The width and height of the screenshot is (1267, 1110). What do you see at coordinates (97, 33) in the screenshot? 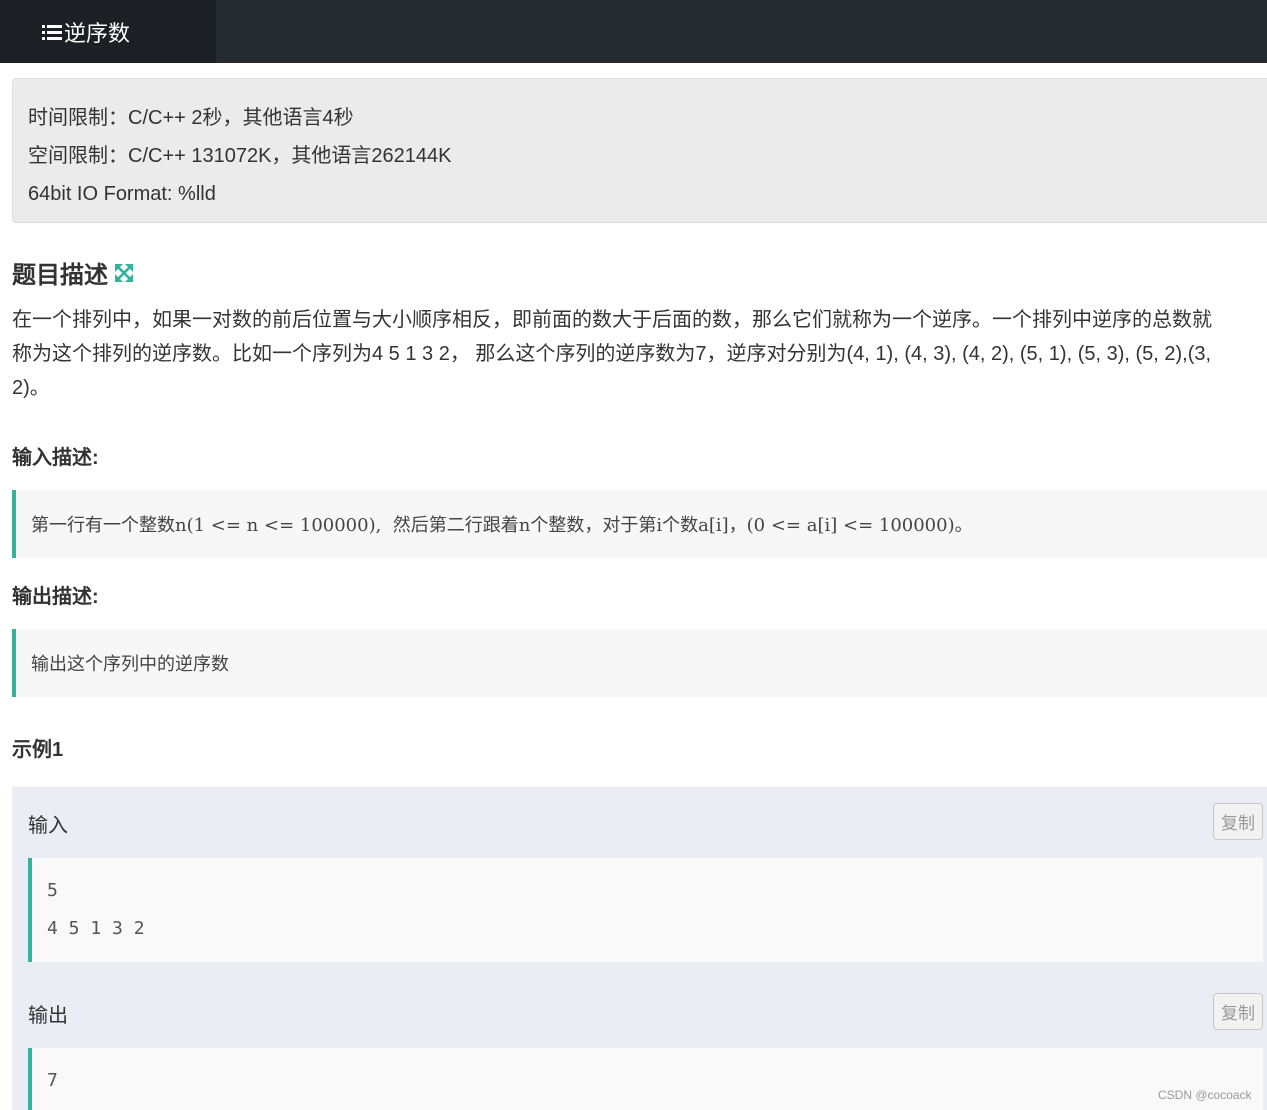
I see `problem-tab-label: 逆序数` at bounding box center [97, 33].